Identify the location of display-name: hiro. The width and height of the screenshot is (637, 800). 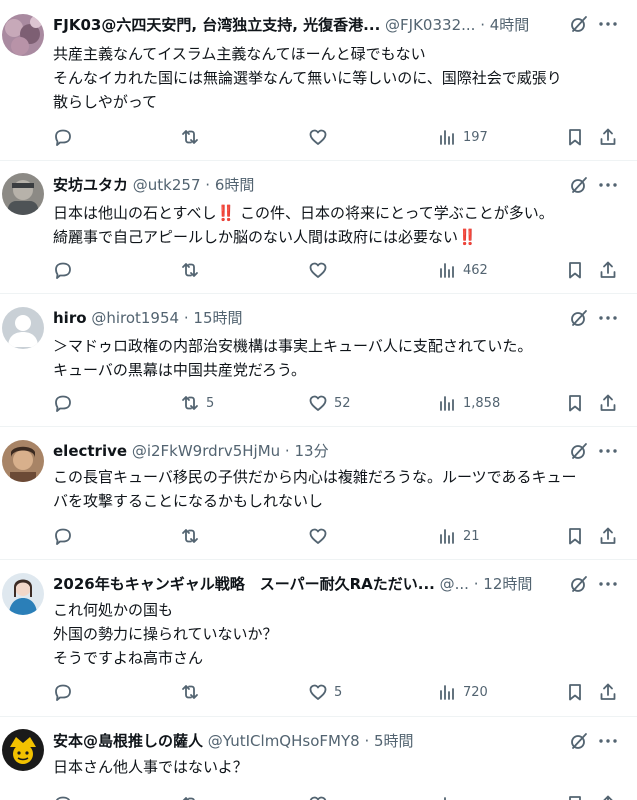
(70, 318).